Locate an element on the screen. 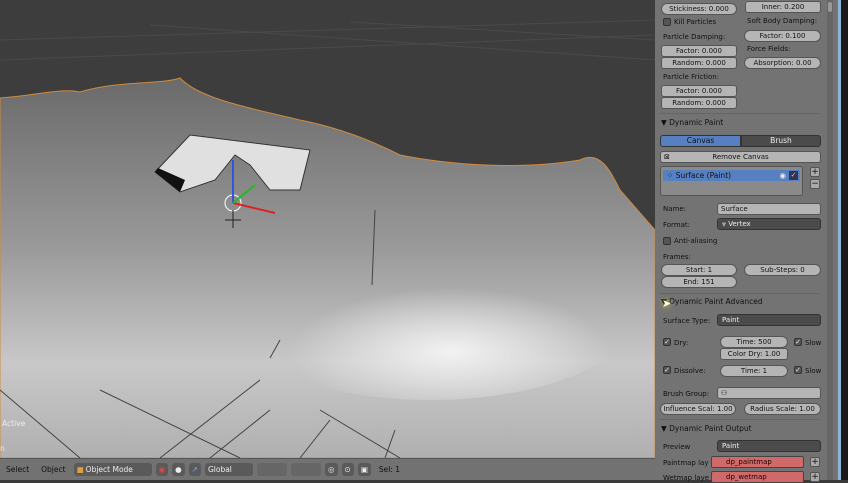  remove-canvas-button: ⊠ Remove Canvas is located at coordinates (740, 157).